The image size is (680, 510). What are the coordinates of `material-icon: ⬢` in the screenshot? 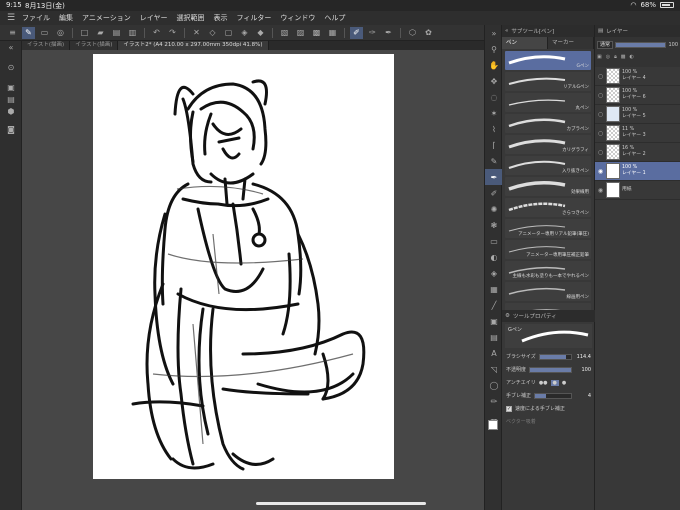 It's located at (11, 111).